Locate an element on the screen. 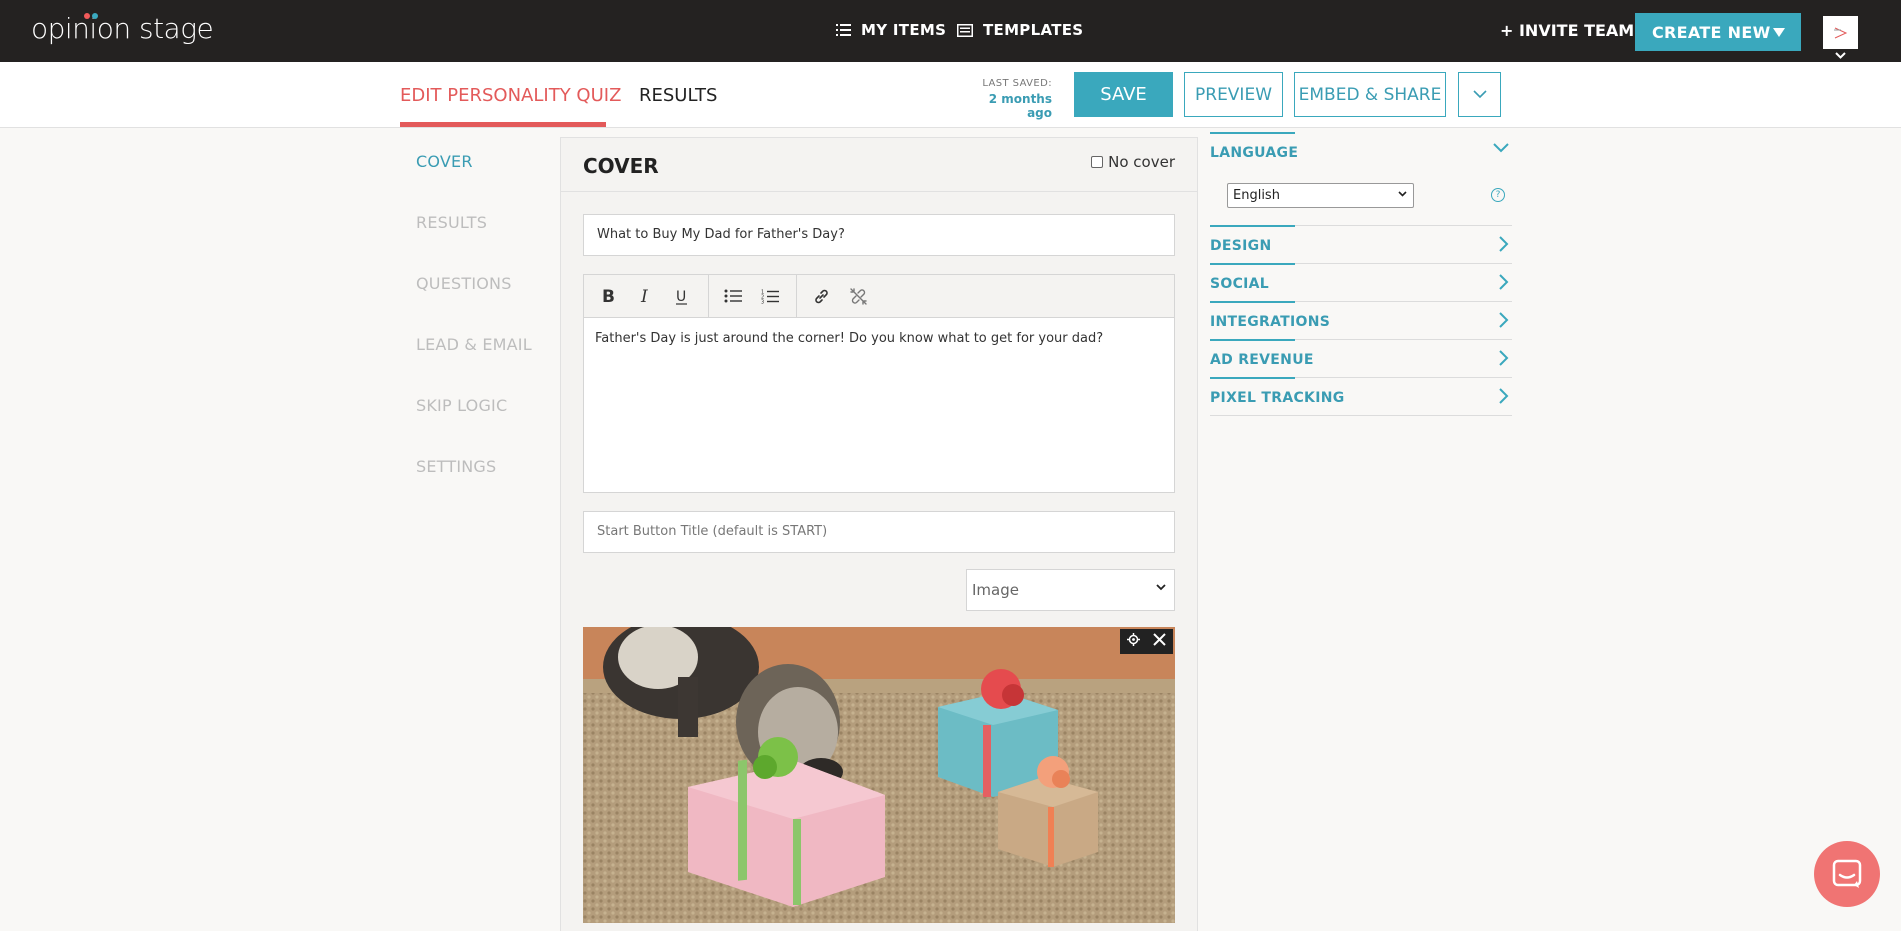  templates-label: TEMPLATES is located at coordinates (1033, 30).